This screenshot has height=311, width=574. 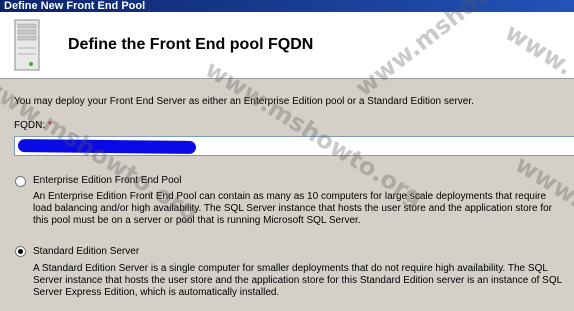 I want to click on required-marker: *, so click(x=49, y=125).